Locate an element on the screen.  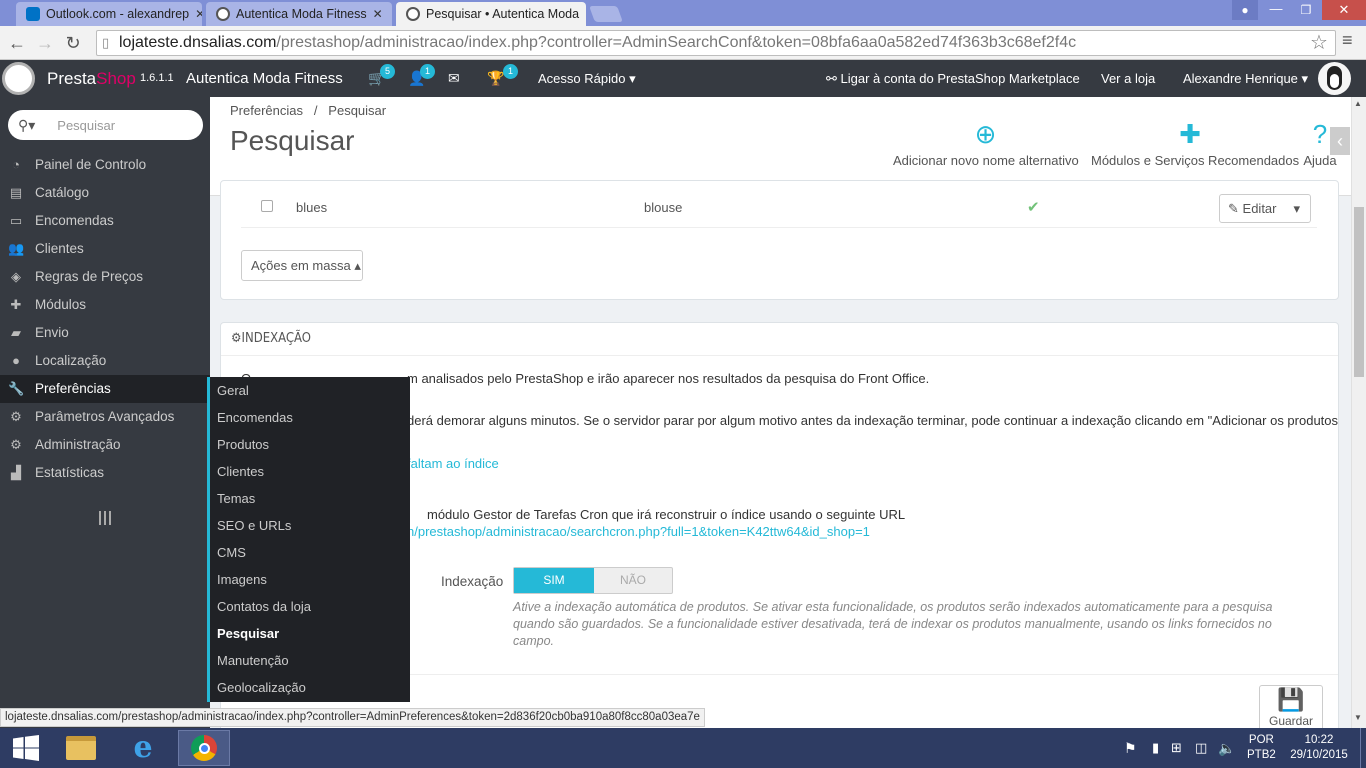
submenu-item-search: Pesquisar is located at coordinates (248, 633).